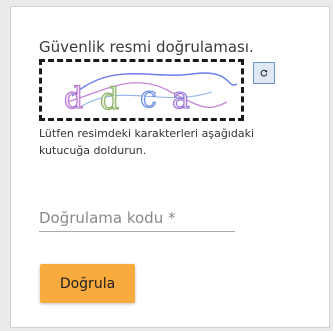  I want to click on refresh-captcha-button, so click(264, 73).